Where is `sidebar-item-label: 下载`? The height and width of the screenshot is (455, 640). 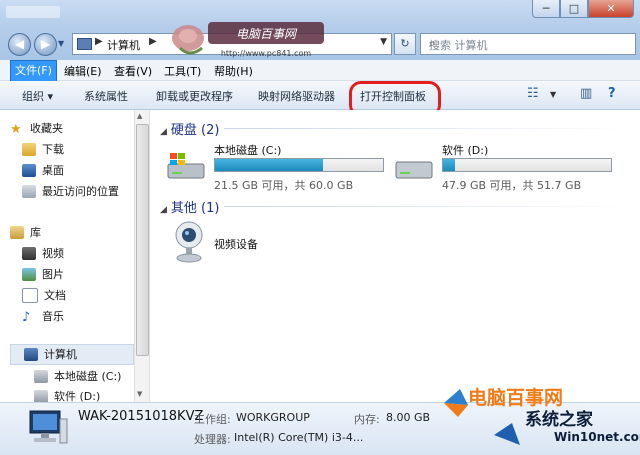
sidebar-item-label: 下载 is located at coordinates (53, 149).